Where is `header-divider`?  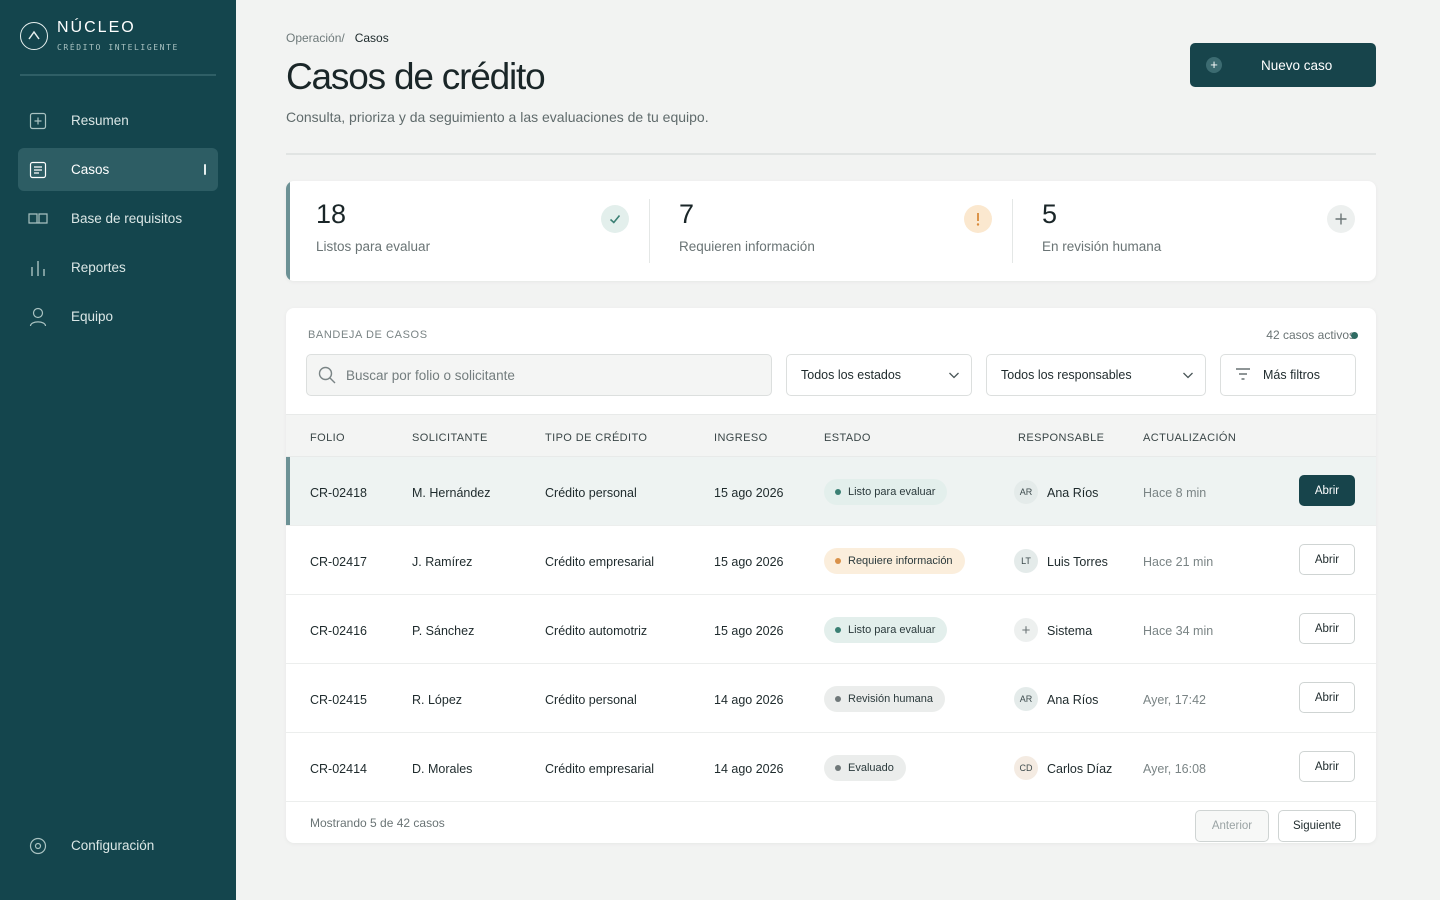 header-divider is located at coordinates (831, 154).